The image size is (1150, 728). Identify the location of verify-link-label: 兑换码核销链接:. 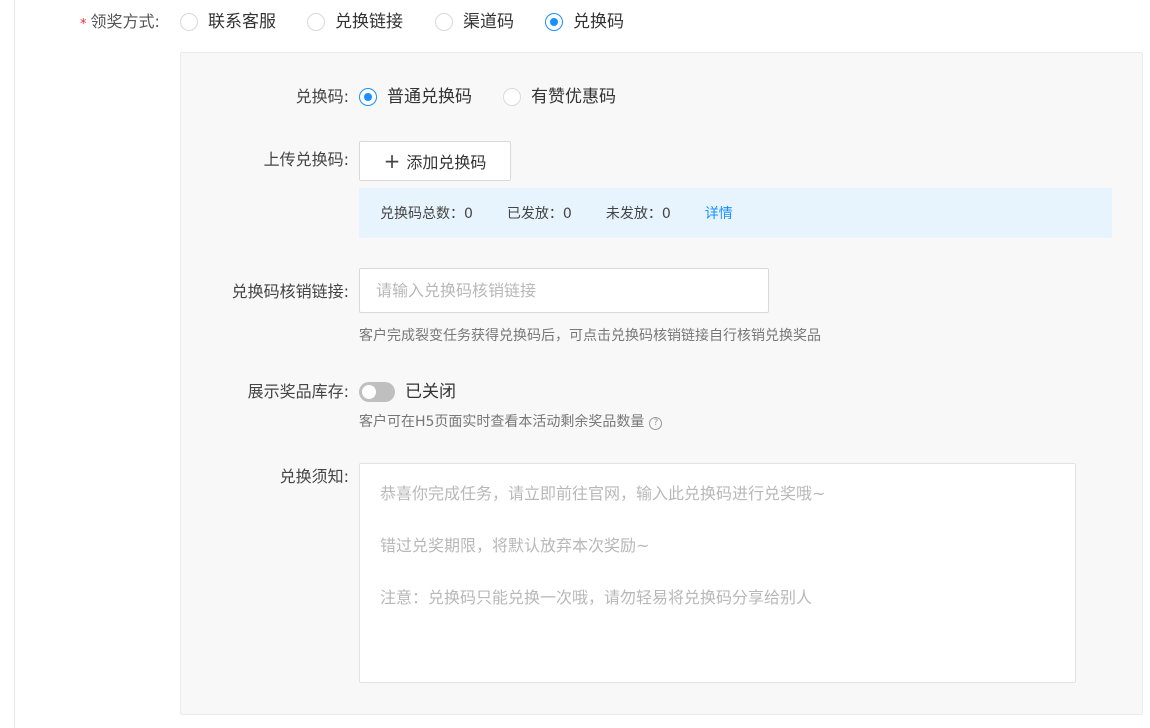
(290, 291).